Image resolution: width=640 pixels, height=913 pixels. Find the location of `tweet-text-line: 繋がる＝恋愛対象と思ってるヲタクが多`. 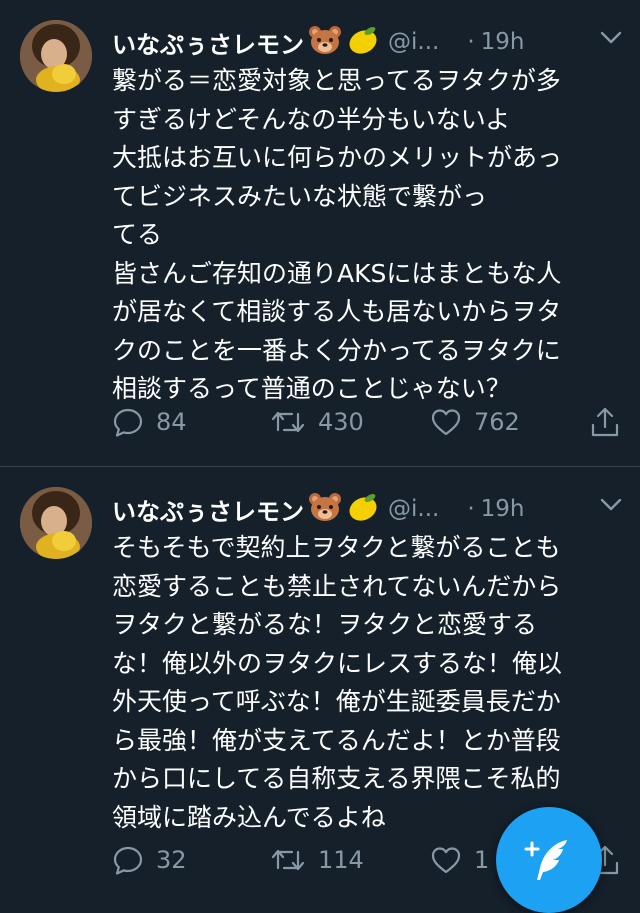

tweet-text-line: 繋がる＝恋愛対象と思ってるヲタクが多 is located at coordinates (336, 80).